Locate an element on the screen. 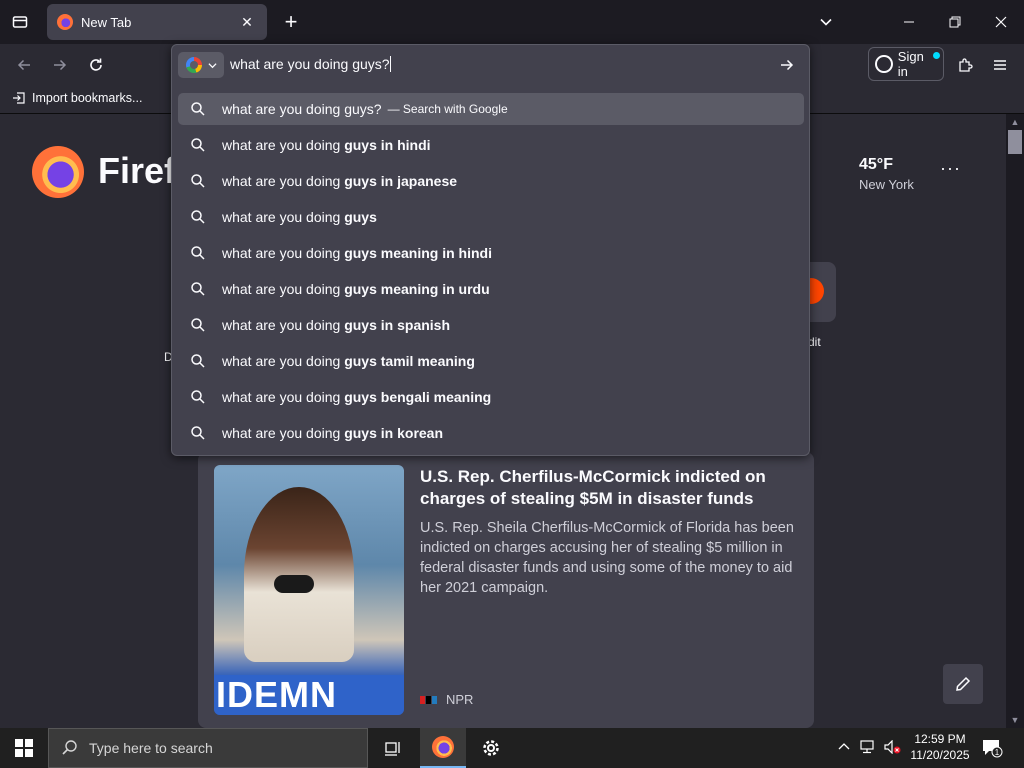 The image size is (1024, 768). go-button is located at coordinates (787, 65).